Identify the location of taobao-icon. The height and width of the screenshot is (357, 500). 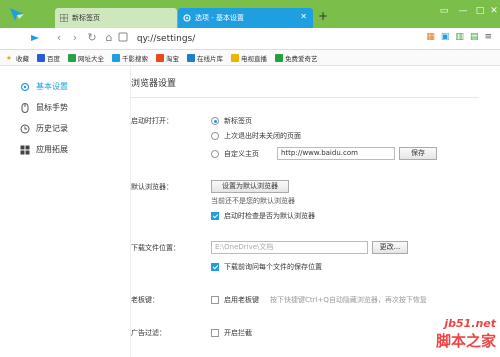
(160, 57).